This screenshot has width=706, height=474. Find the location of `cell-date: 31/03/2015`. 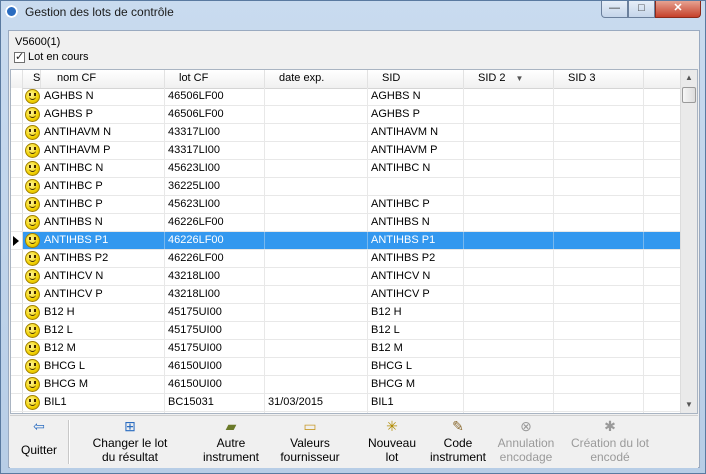

cell-date: 31/03/2015 is located at coordinates (316, 402).